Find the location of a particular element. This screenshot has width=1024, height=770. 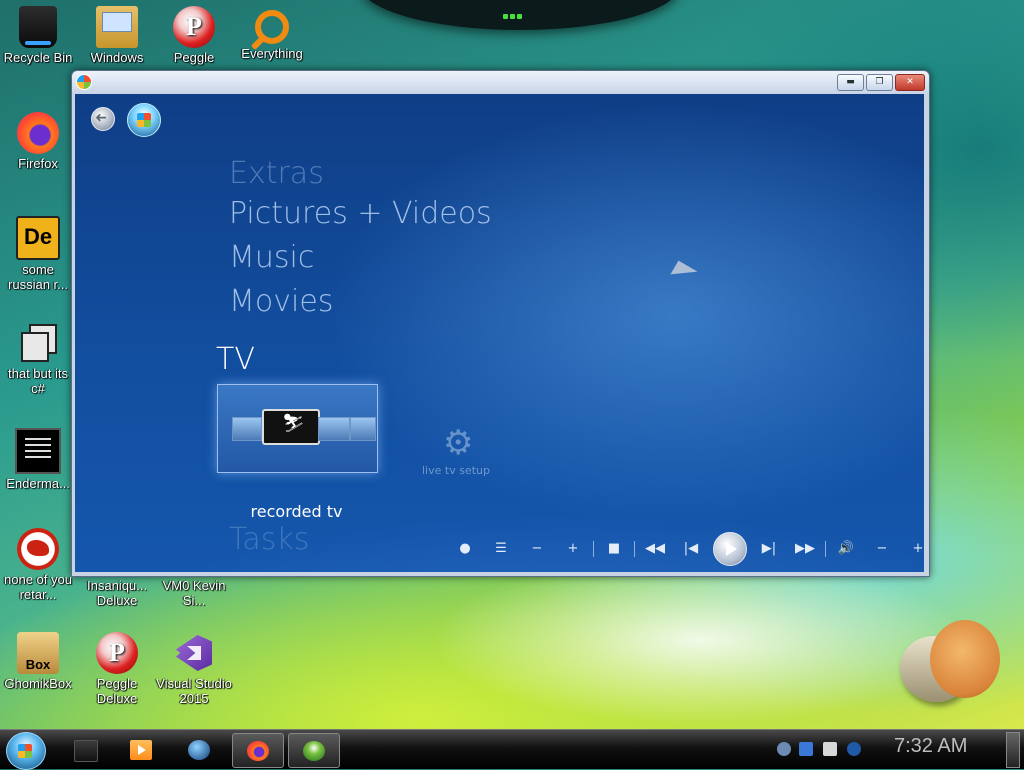

menu-extras: Extras is located at coordinates (276, 173).